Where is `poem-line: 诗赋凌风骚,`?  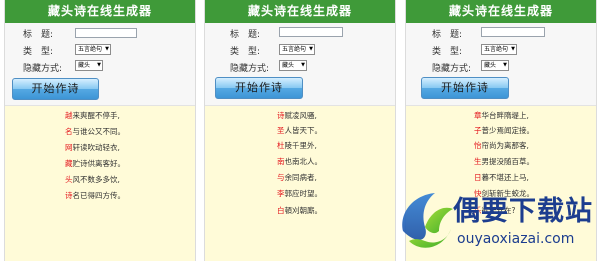 poem-line: 诗赋凌风骚, is located at coordinates (297, 115).